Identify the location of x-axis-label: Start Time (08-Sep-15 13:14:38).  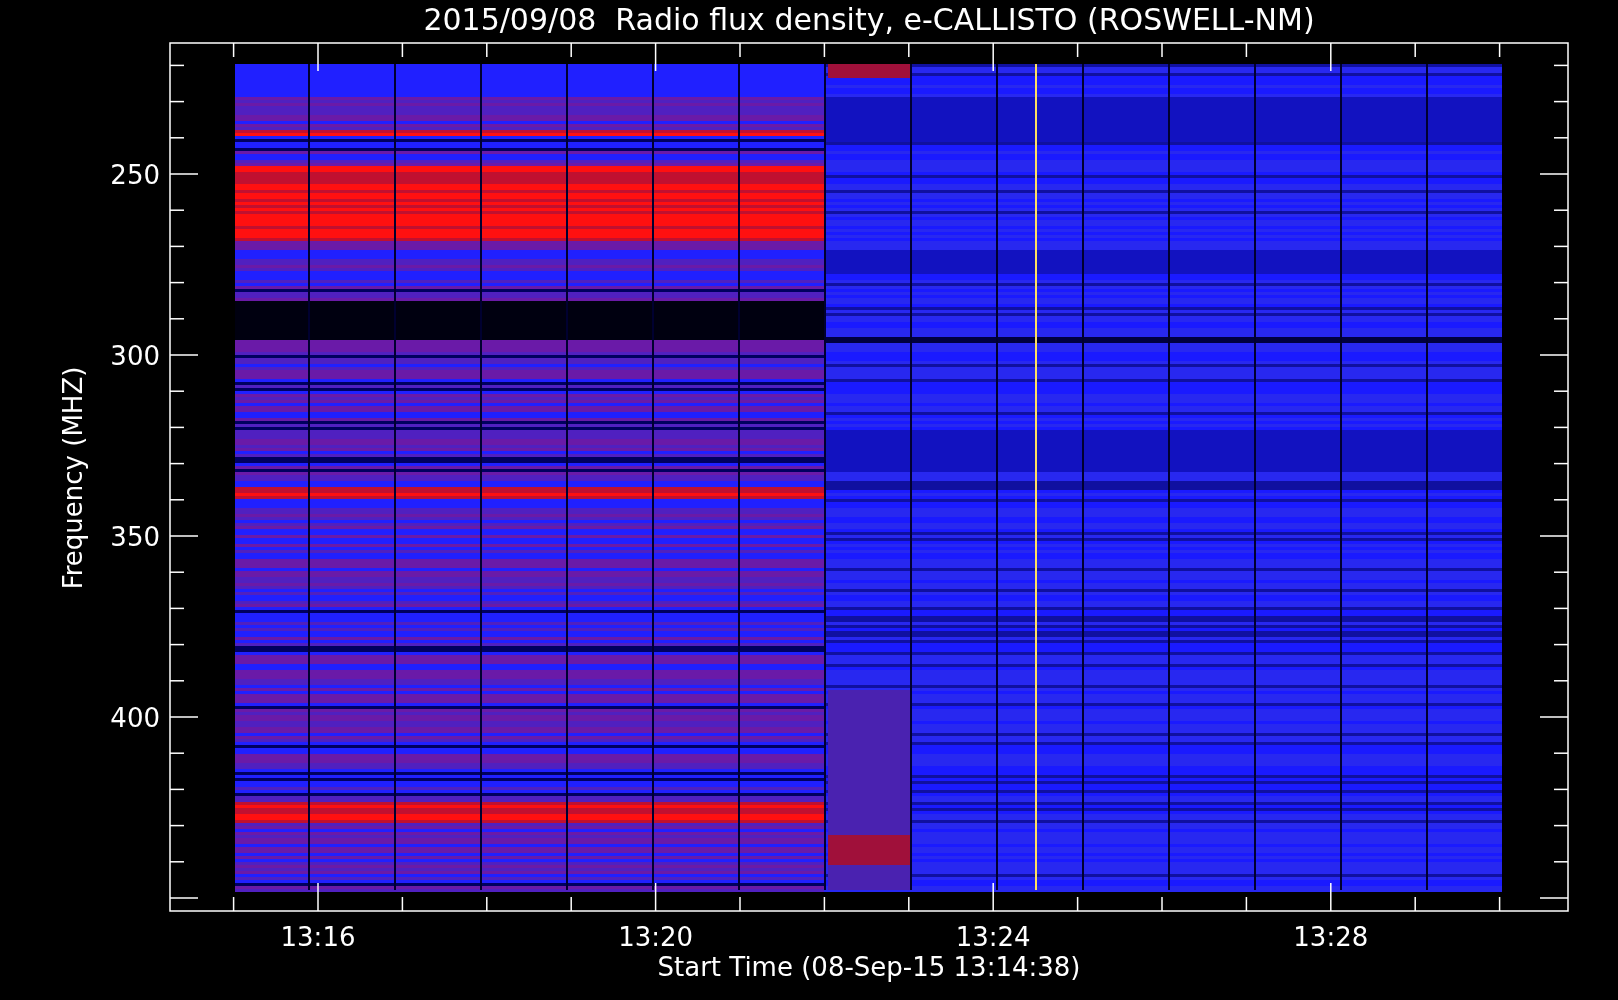
(869, 967).